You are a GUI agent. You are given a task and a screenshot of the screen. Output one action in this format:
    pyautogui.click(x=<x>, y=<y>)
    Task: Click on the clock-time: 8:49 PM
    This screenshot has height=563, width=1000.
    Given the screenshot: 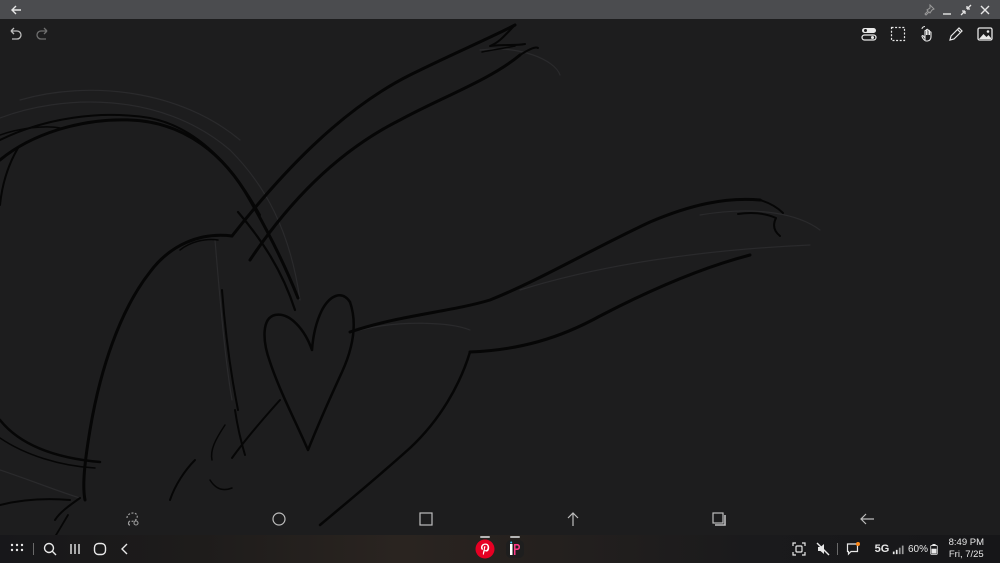 What is the action you would take?
    pyautogui.click(x=966, y=542)
    